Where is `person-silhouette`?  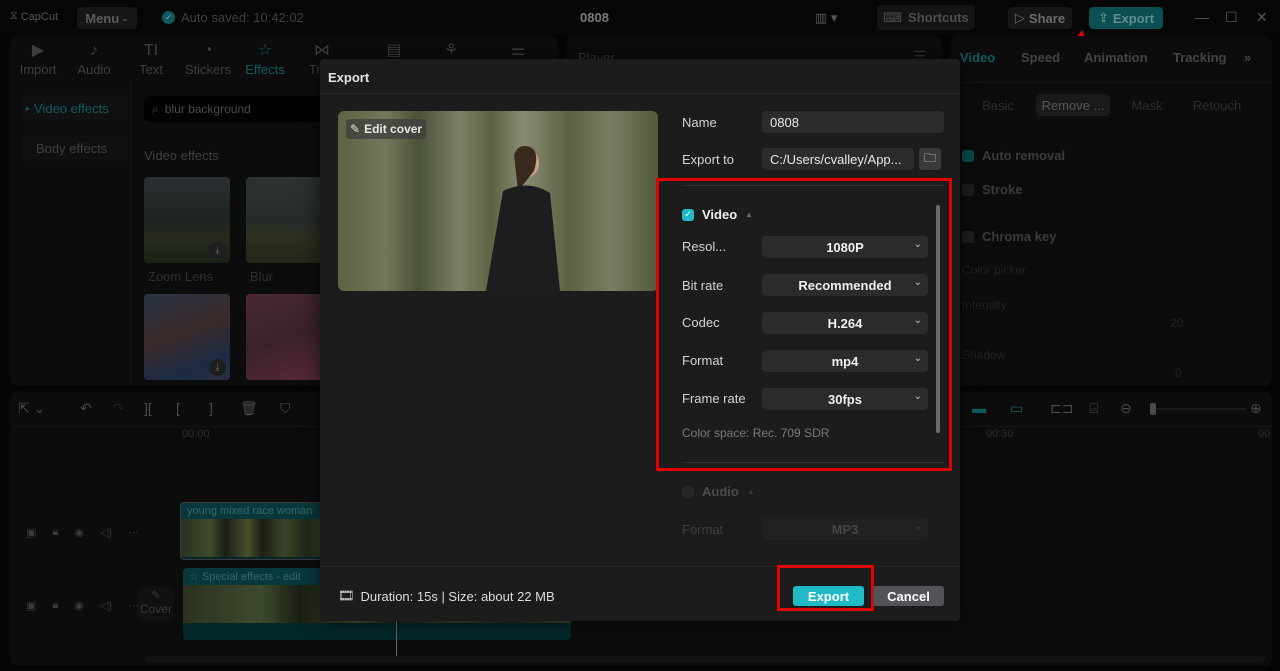 person-silhouette is located at coordinates (523, 218).